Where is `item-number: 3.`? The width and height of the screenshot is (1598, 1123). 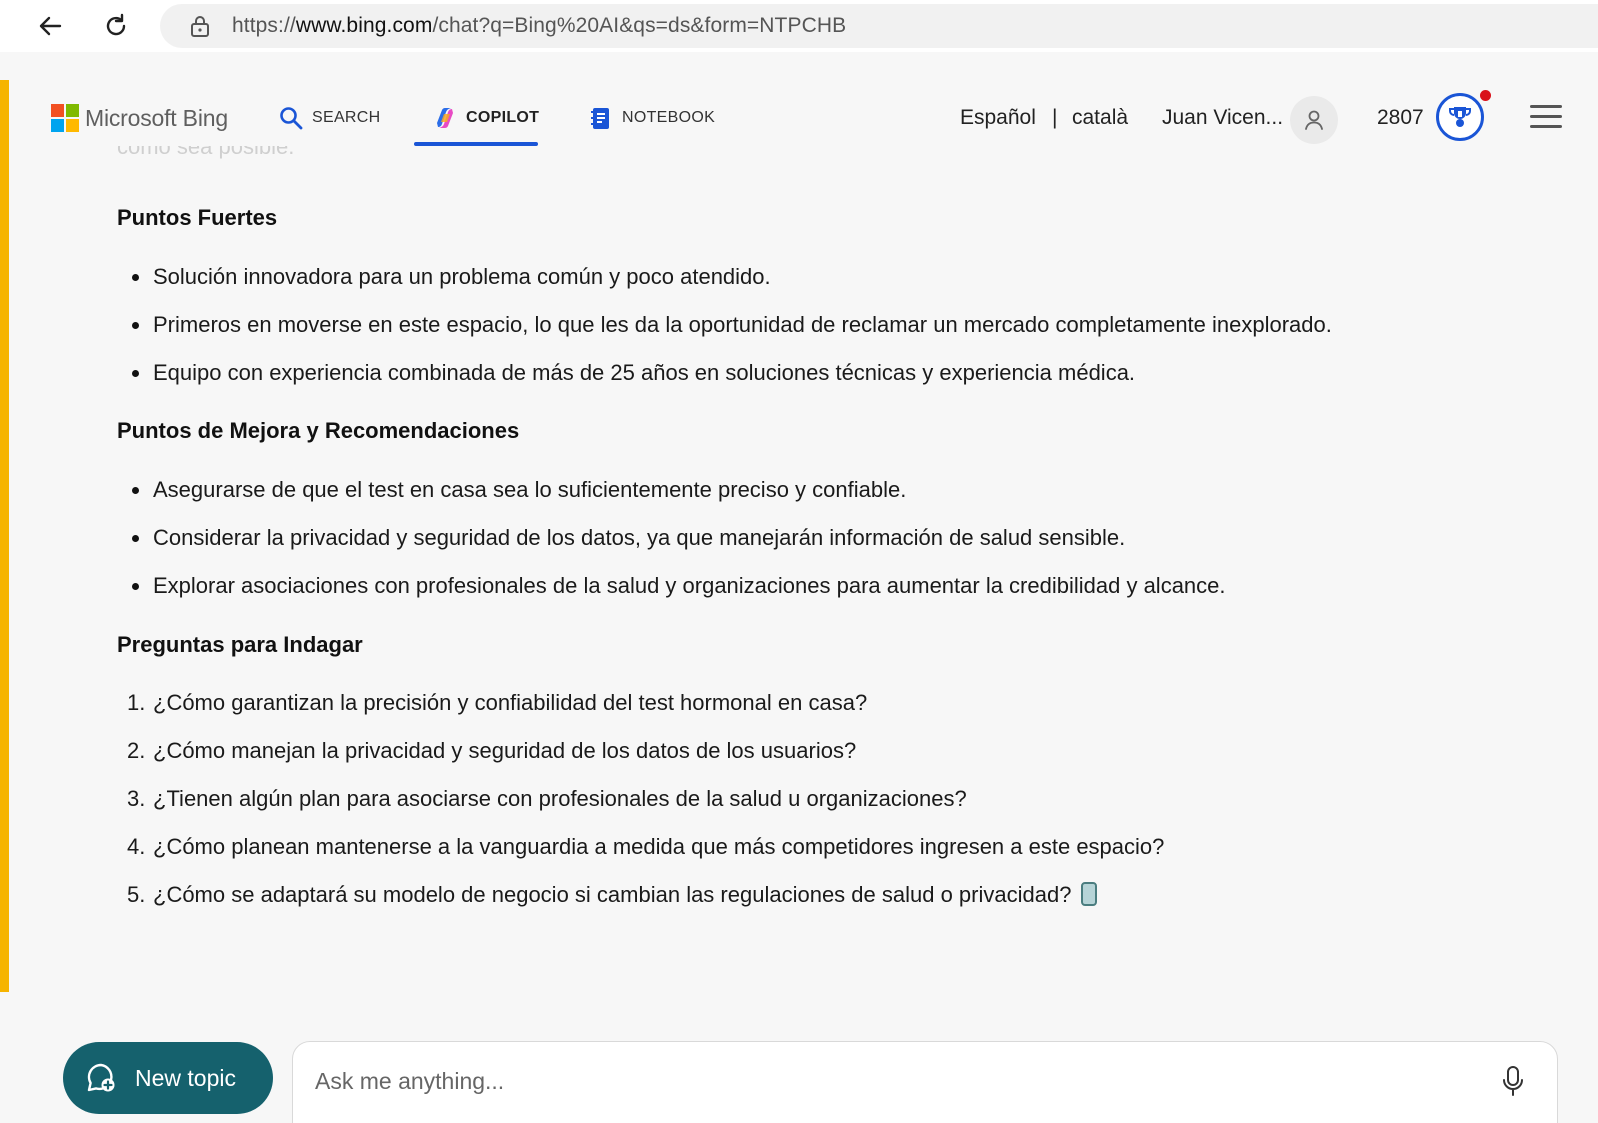 item-number: 3. is located at coordinates (136, 798).